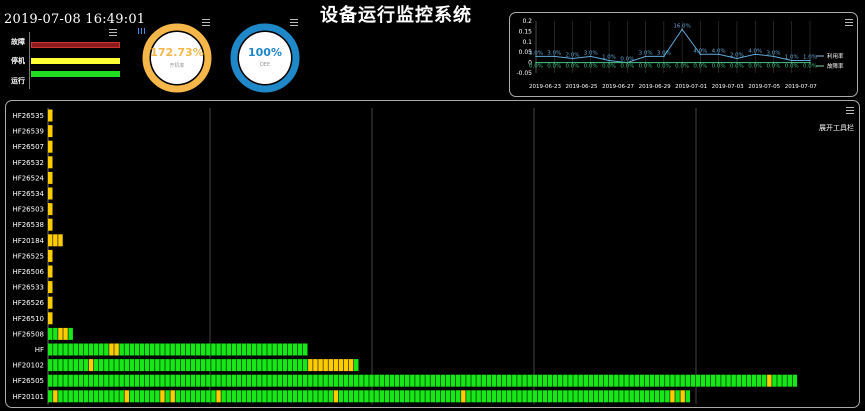  What do you see at coordinates (265, 65) in the screenshot?
I see `gauge-oee-label: OEE` at bounding box center [265, 65].